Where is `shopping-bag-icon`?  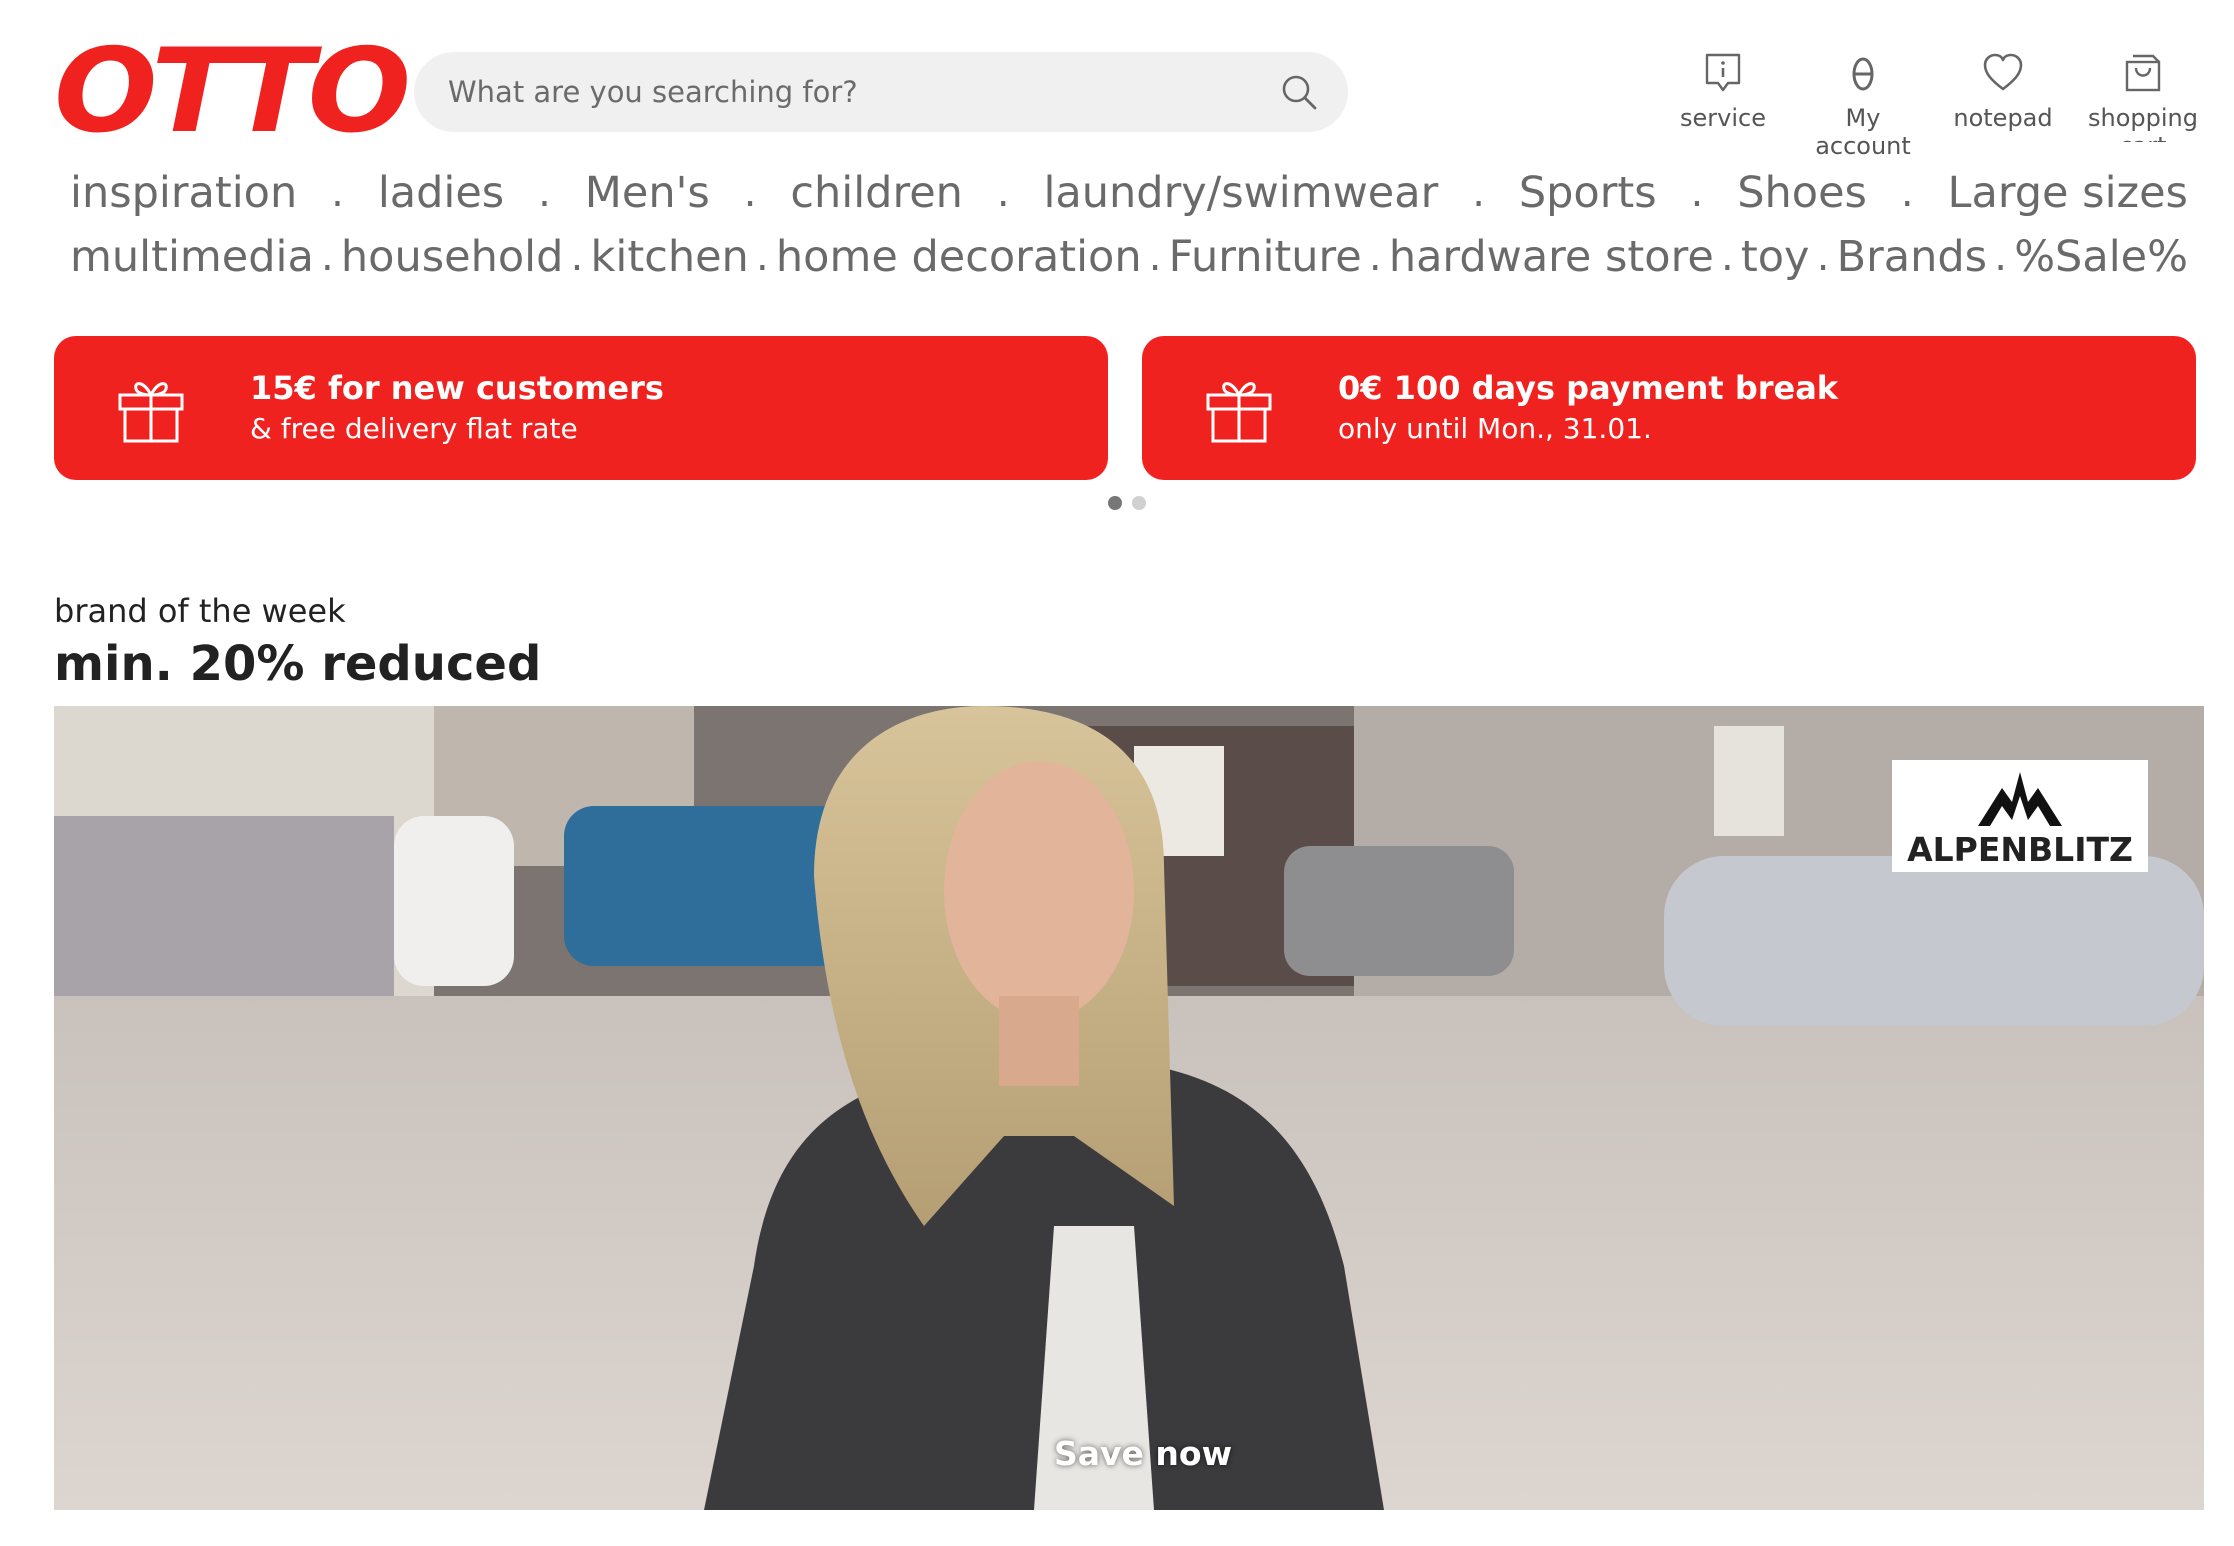 shopping-bag-icon is located at coordinates (2143, 73).